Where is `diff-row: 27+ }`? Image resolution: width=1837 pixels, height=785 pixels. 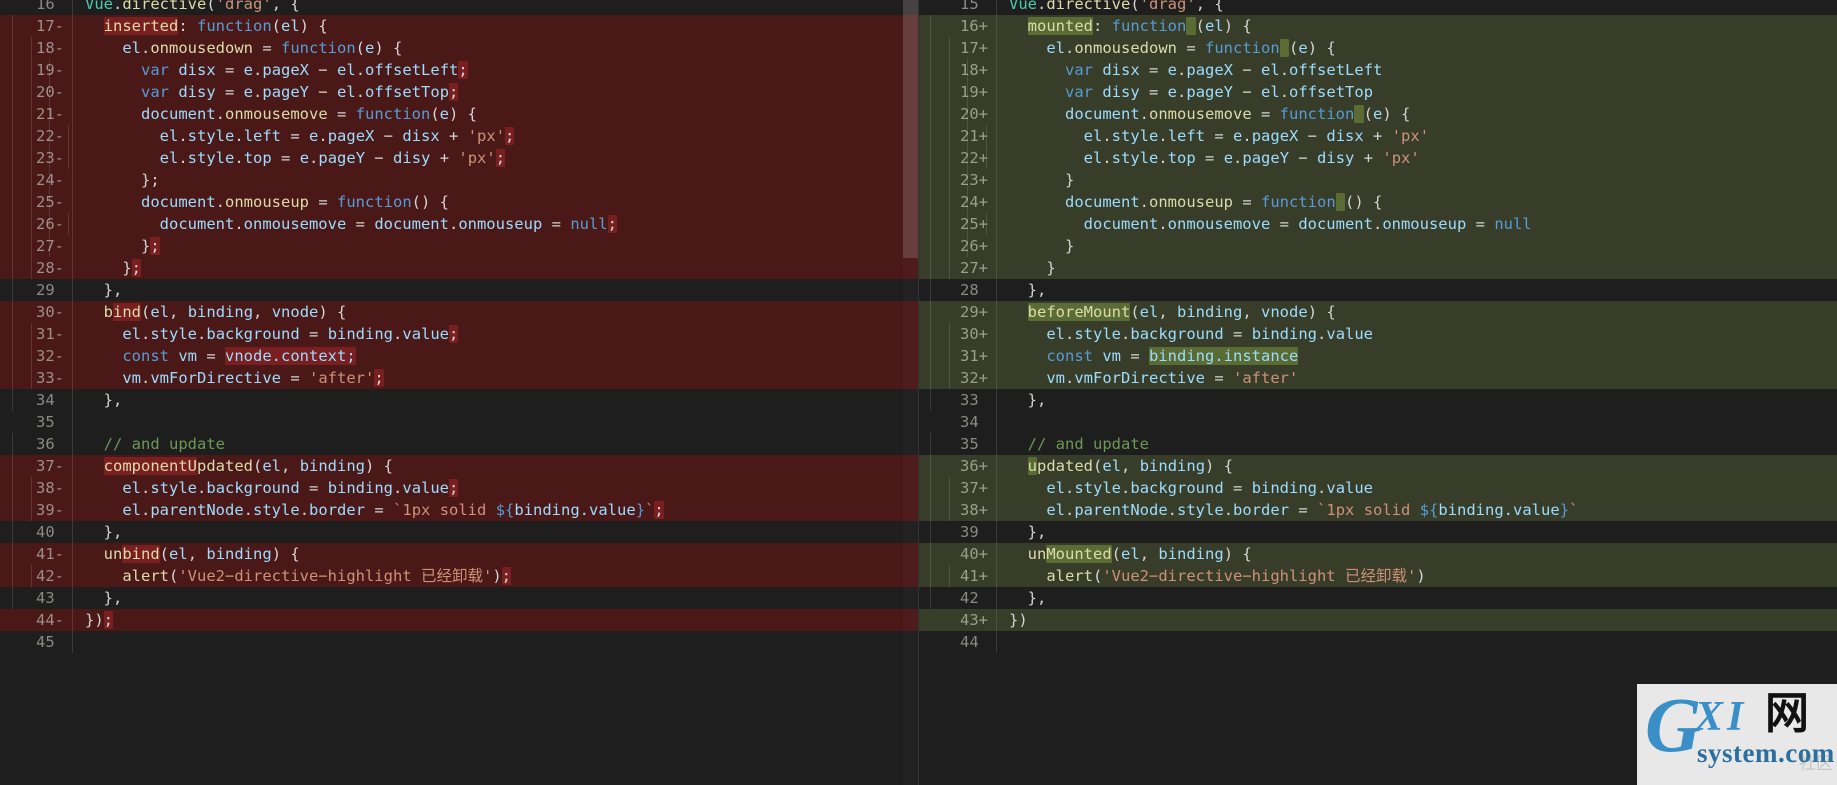 diff-row: 27+ } is located at coordinates (1377, 268).